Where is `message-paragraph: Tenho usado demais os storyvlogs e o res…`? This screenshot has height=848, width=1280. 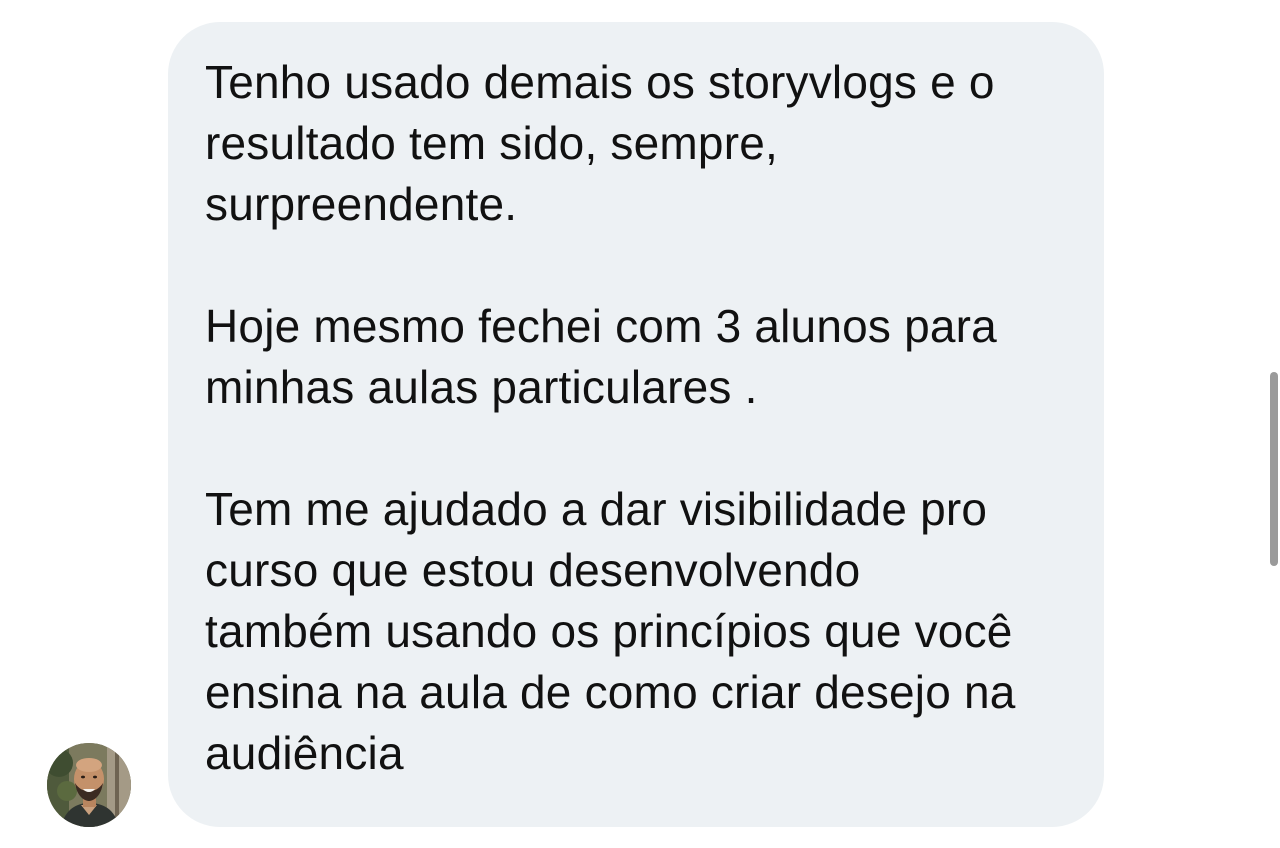
message-paragraph: Tenho usado demais os storyvlogs e o res… is located at coordinates (600, 143).